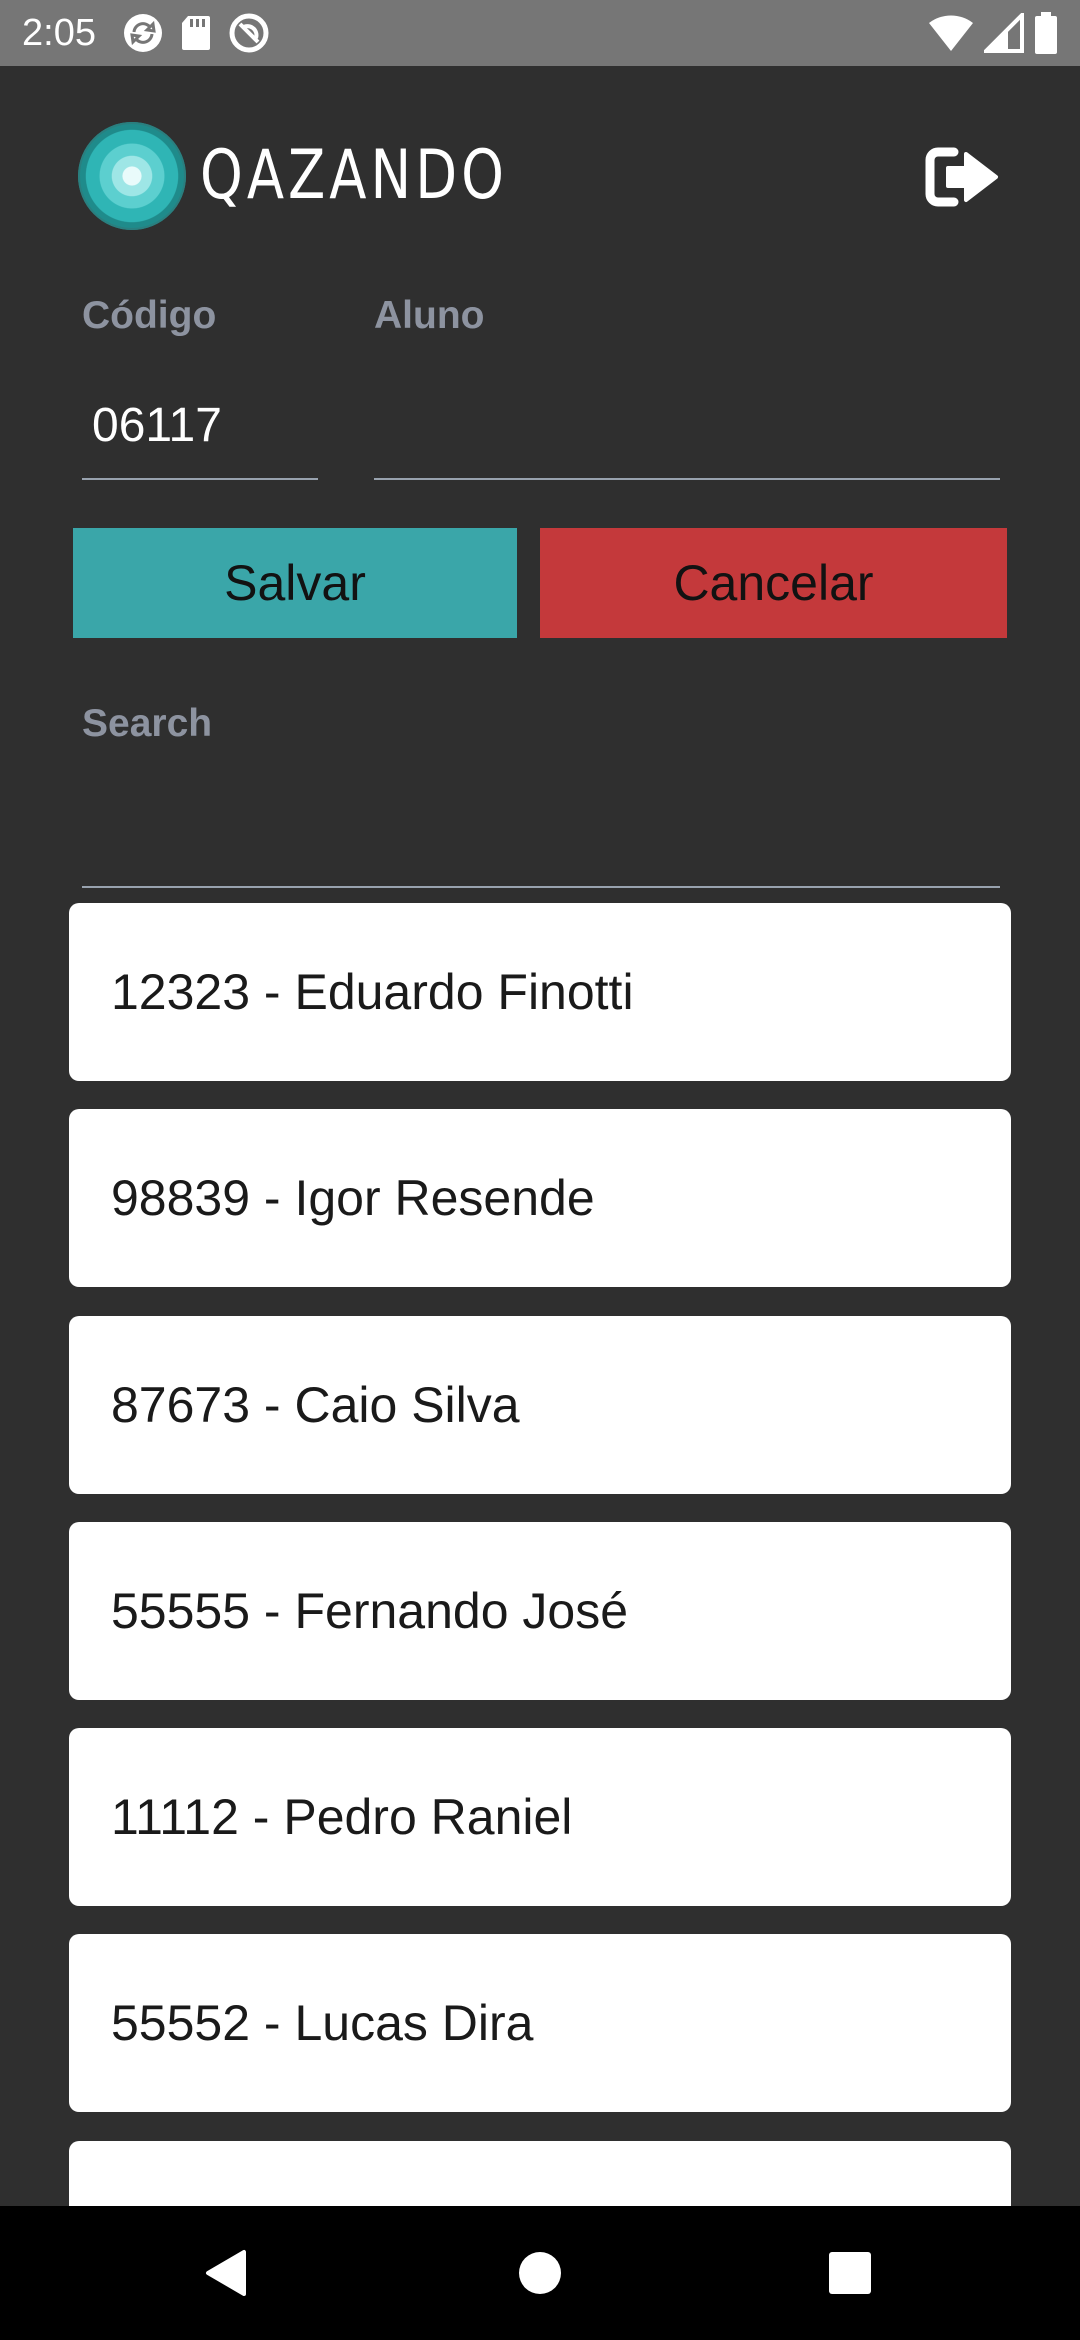  I want to click on home-button, so click(540, 2273).